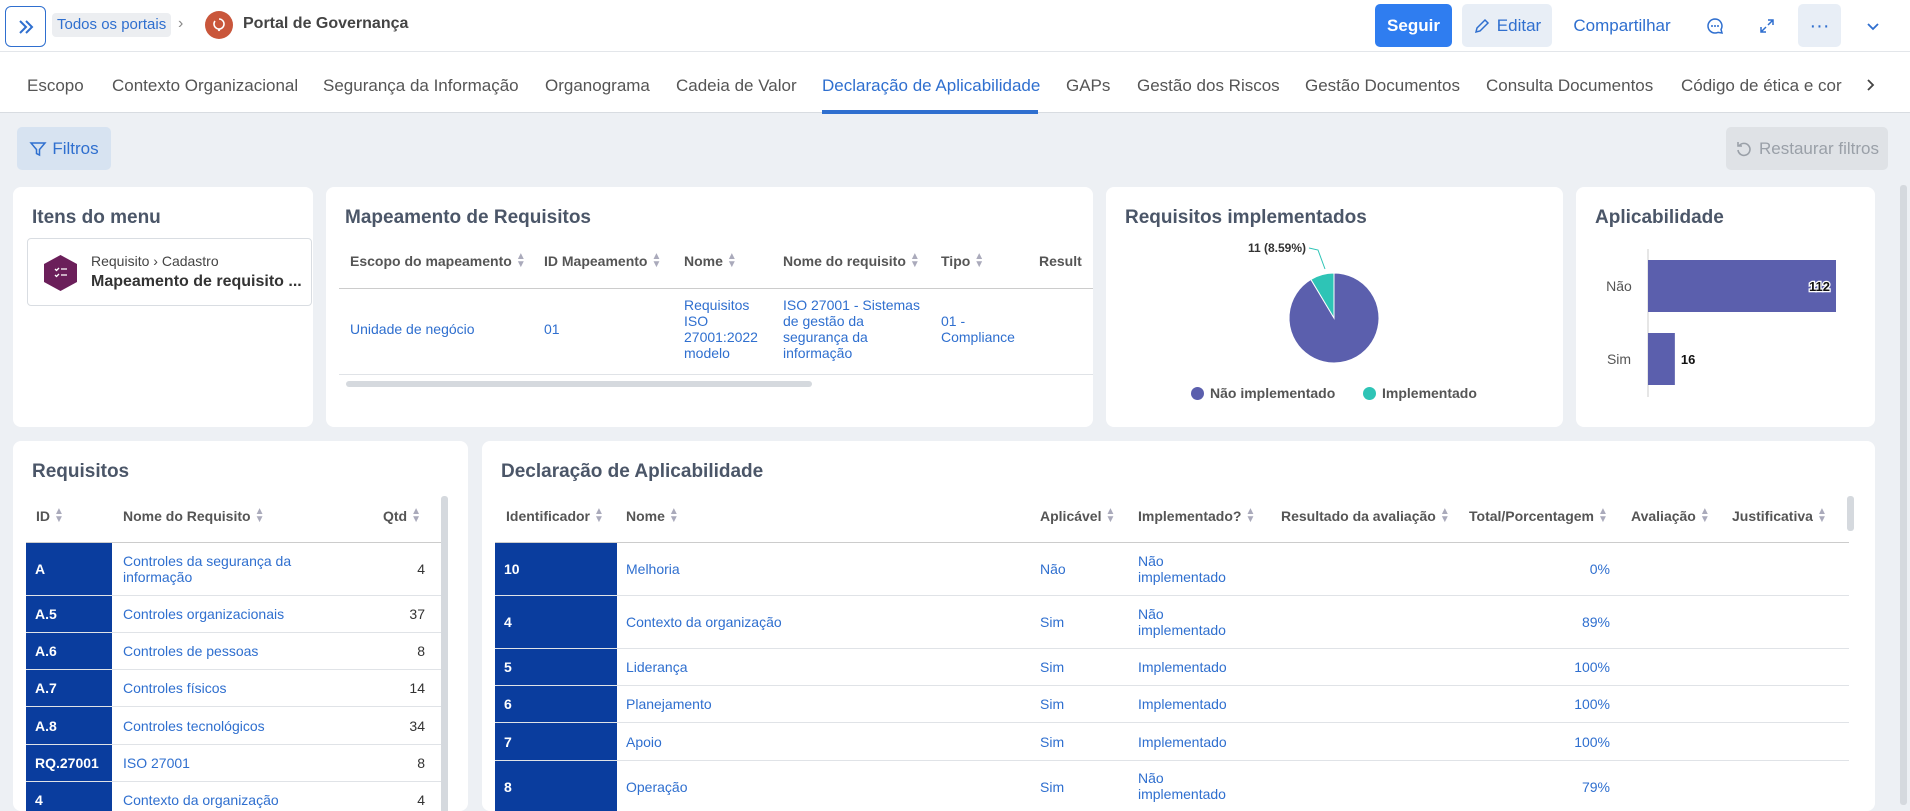 Image resolution: width=1910 pixels, height=811 pixels. Describe the element at coordinates (1767, 86) in the screenshot. I see `tab-codigo-etica: Código de ética e cor` at that location.